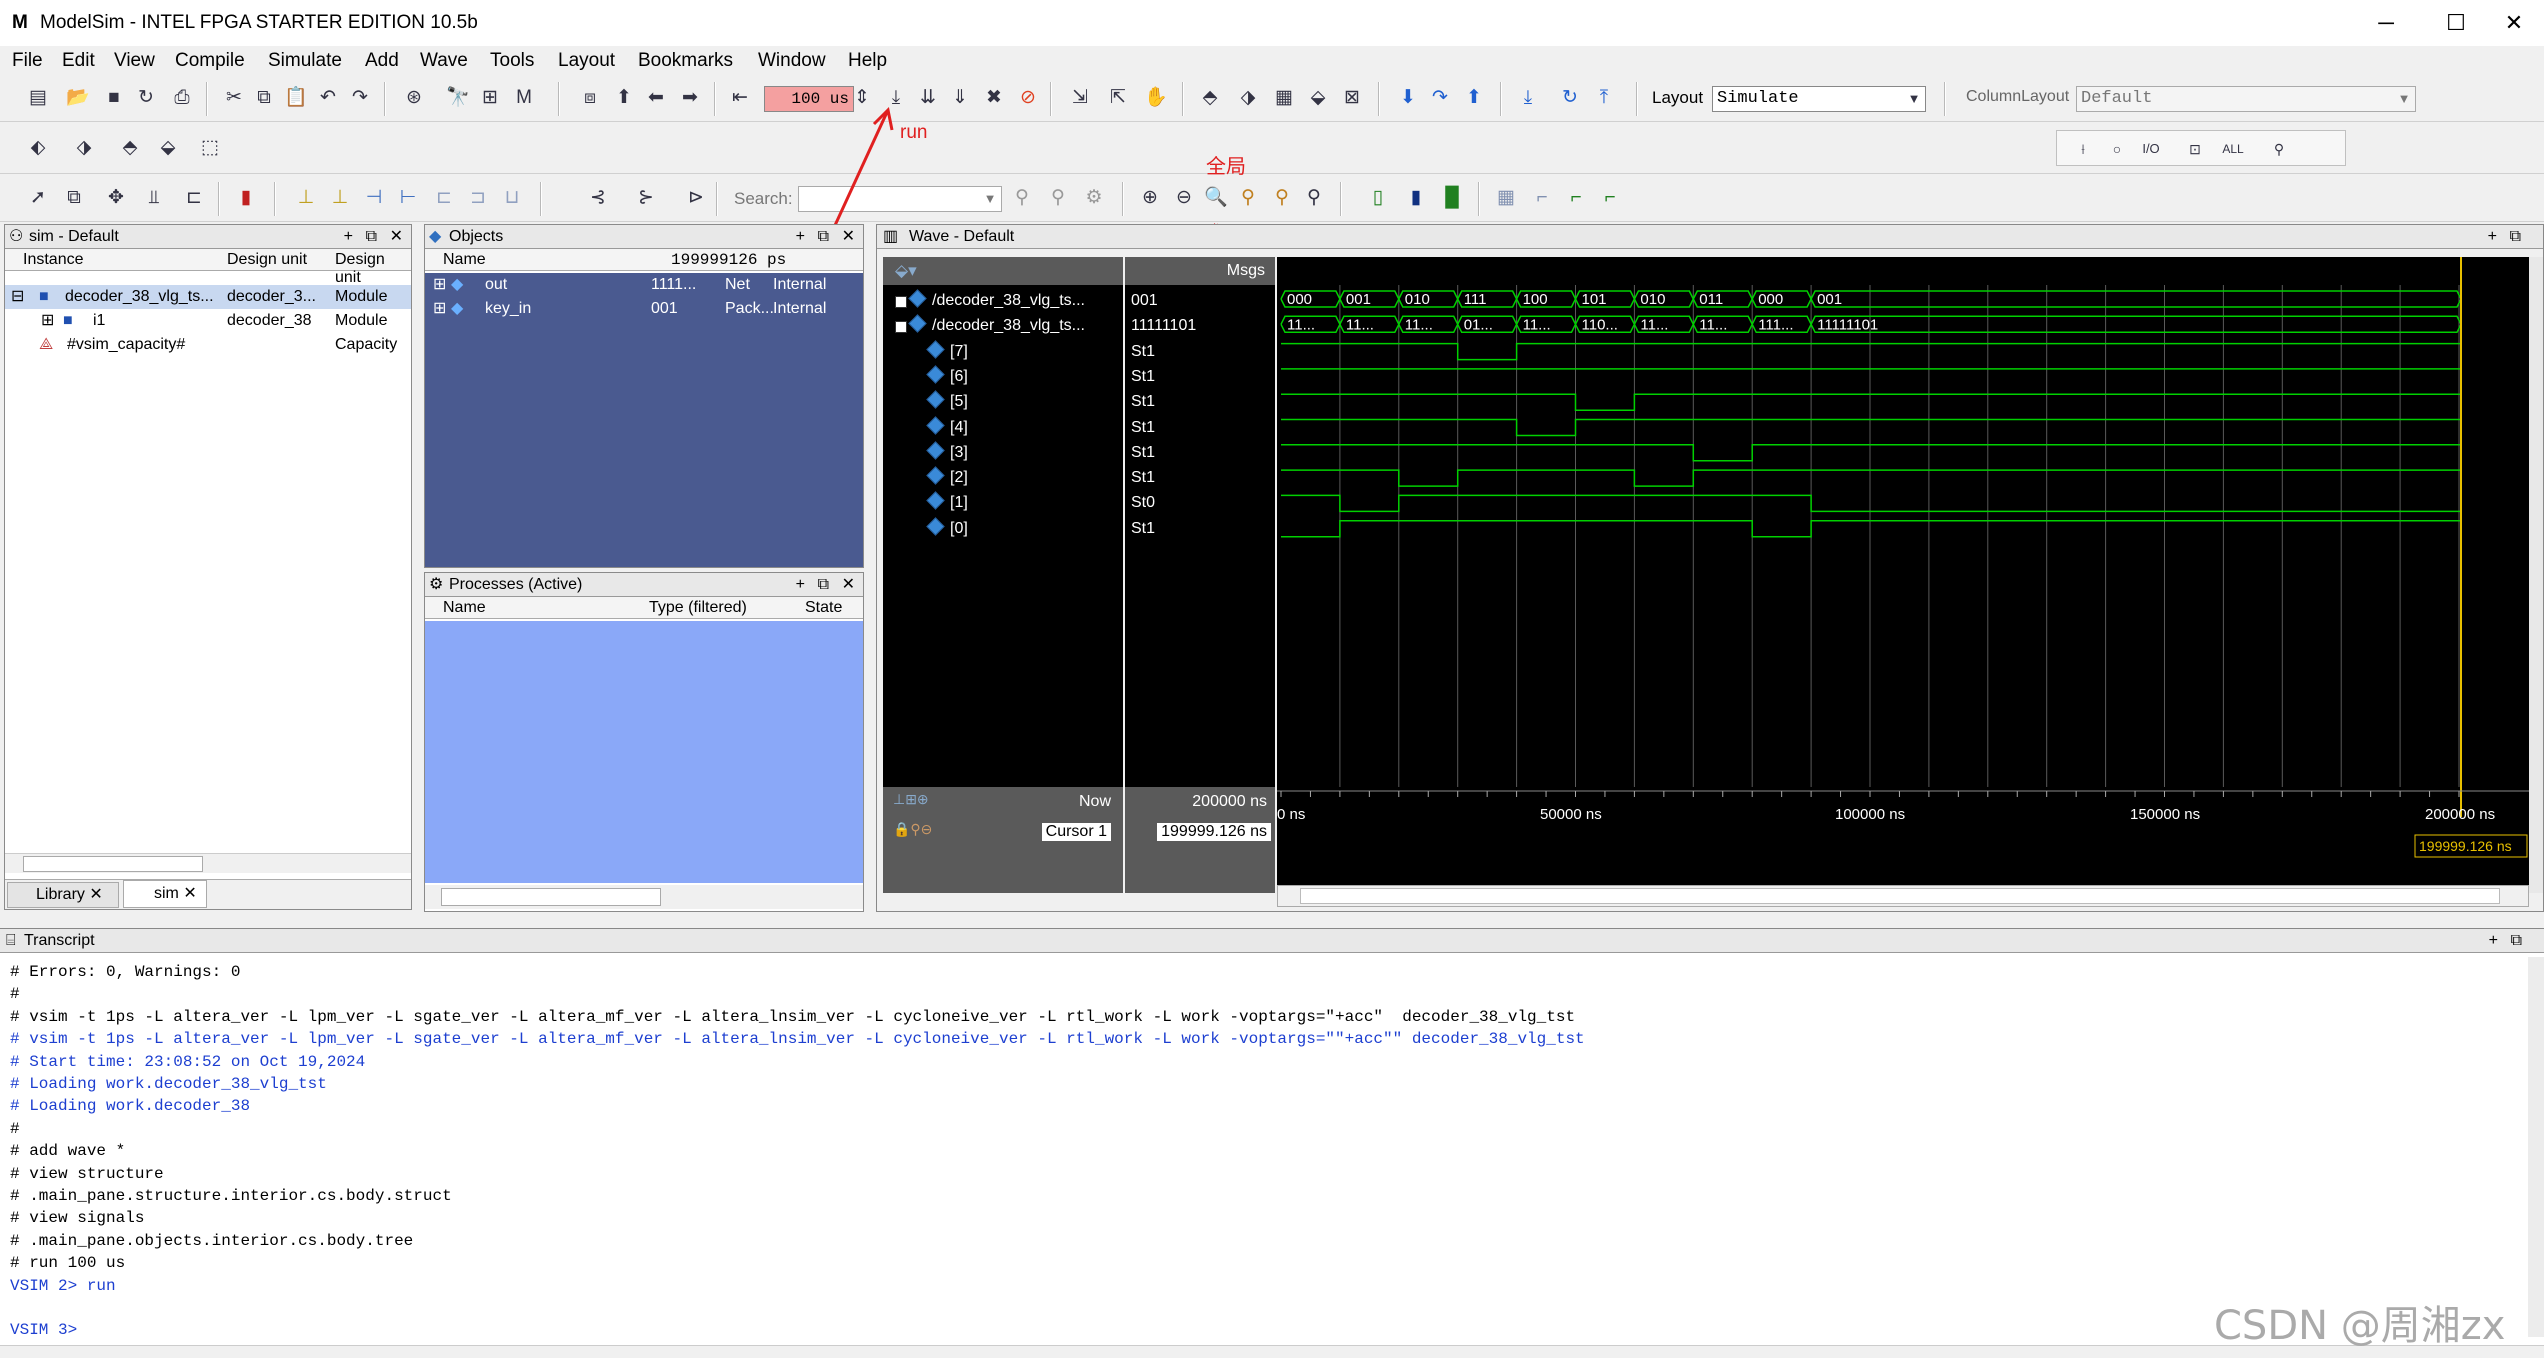  I want to click on transcript-icon: ⌸, so click(11, 940).